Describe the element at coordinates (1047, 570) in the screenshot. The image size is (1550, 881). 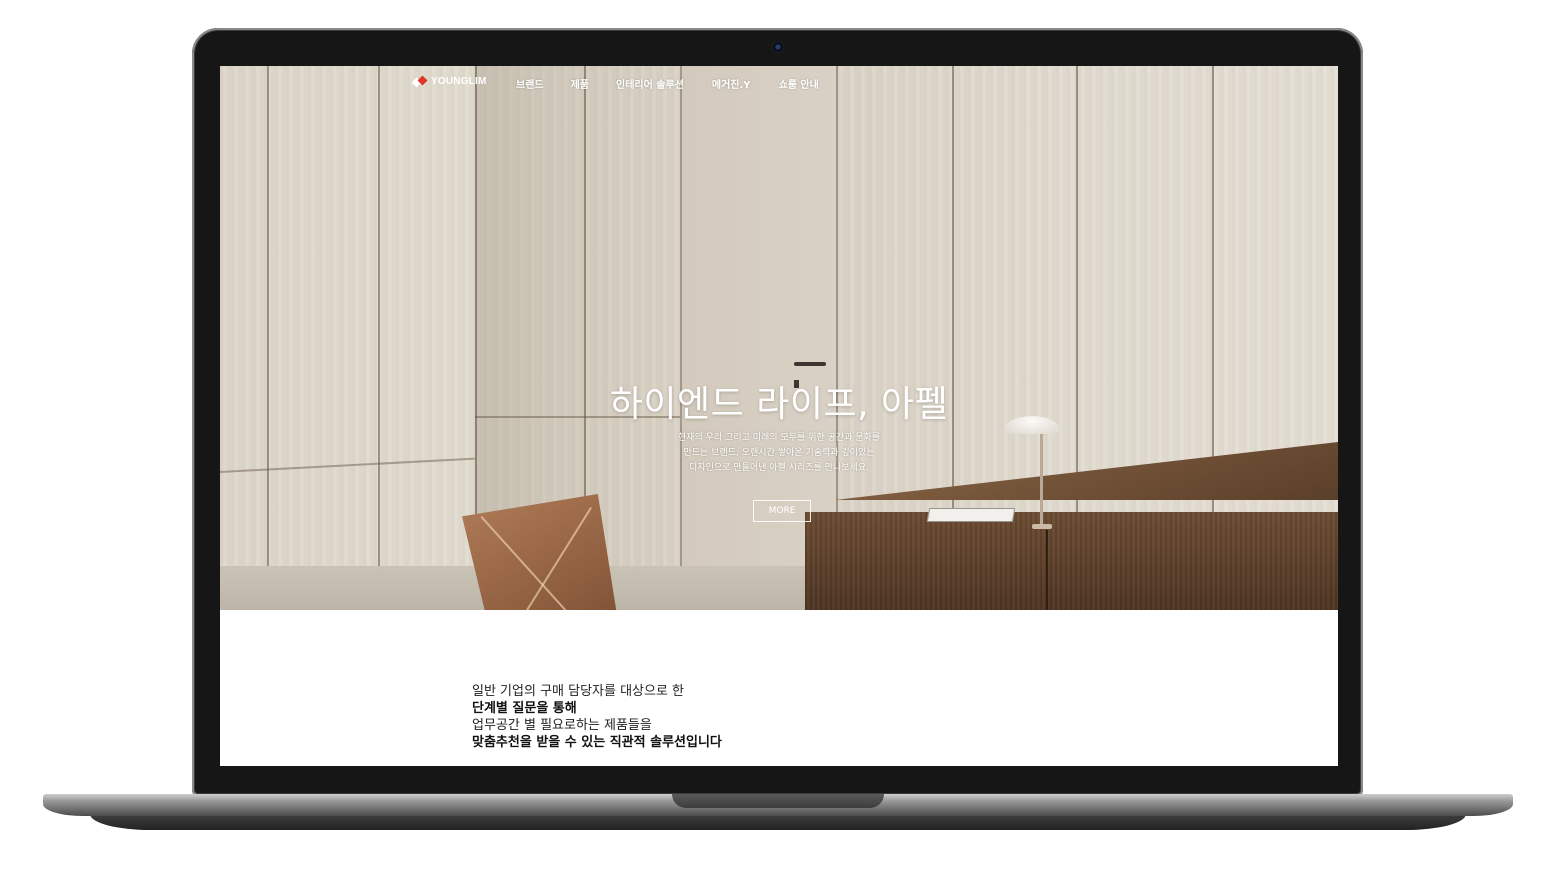
I see `cabinet-divider` at that location.